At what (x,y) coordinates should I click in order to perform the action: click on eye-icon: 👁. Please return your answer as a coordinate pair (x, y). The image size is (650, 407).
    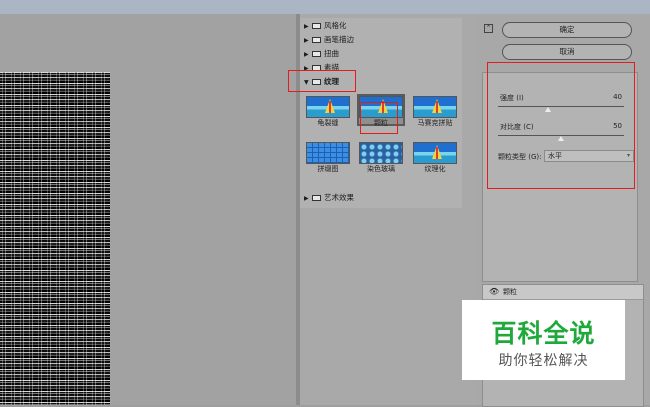
    Looking at the image, I should click on (494, 292).